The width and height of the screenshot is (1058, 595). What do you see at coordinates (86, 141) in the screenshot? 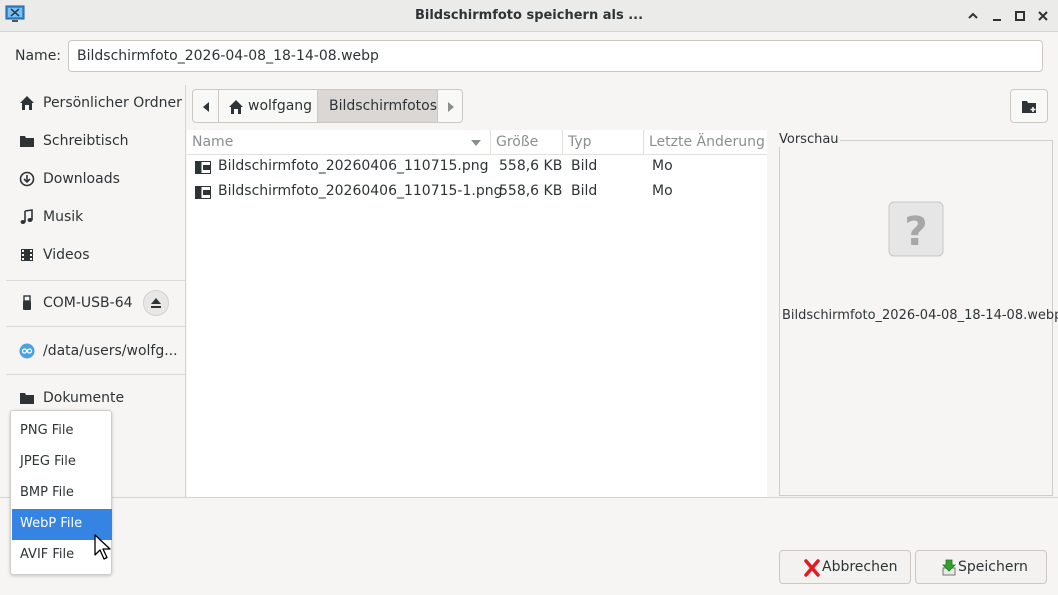
I see `sidebar-item-label: Schreibtisch` at bounding box center [86, 141].